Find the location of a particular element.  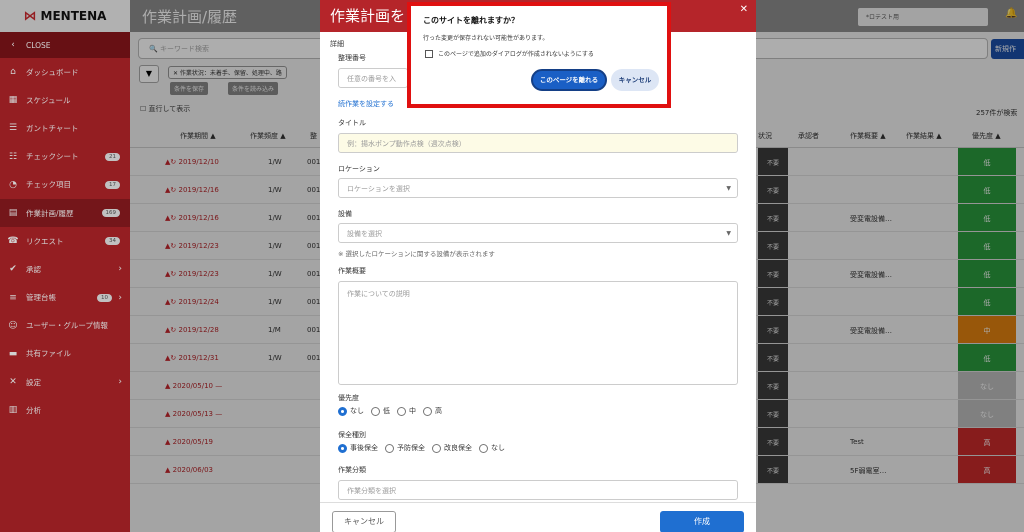

category-select: 作業分類を選択 is located at coordinates (538, 490).